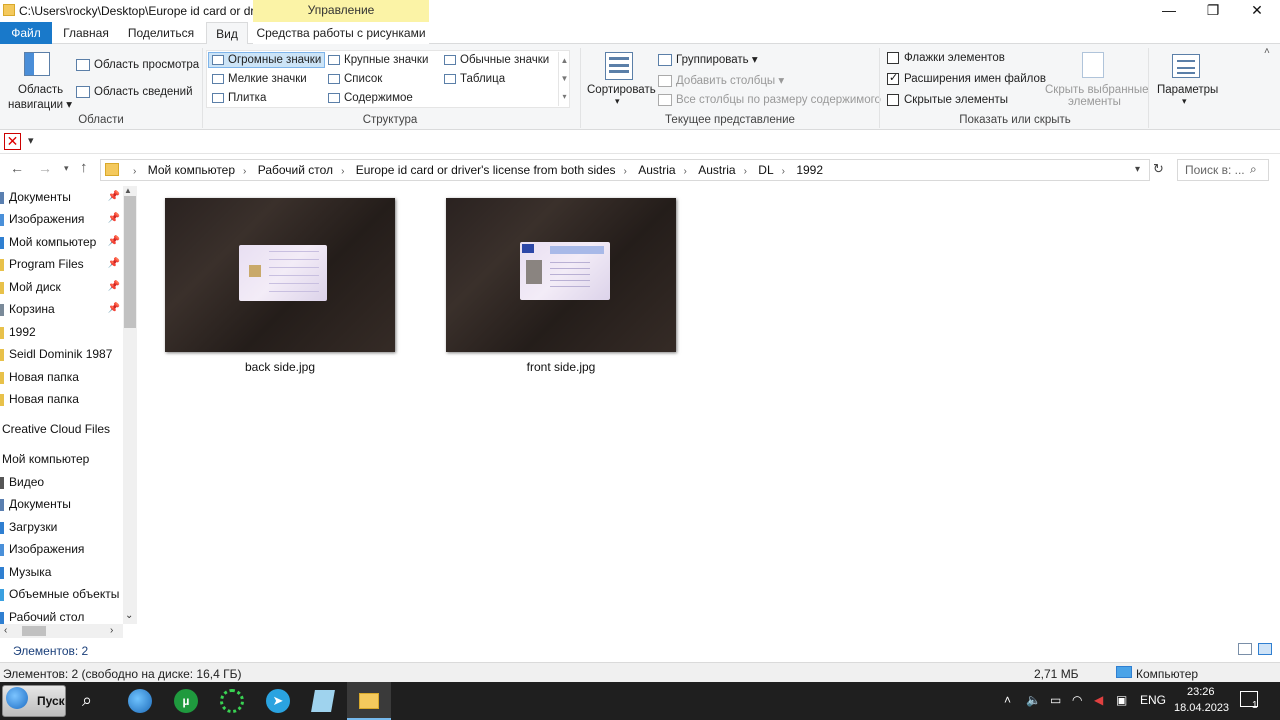  I want to click on volume-icon: 🔈, so click(1033, 700).